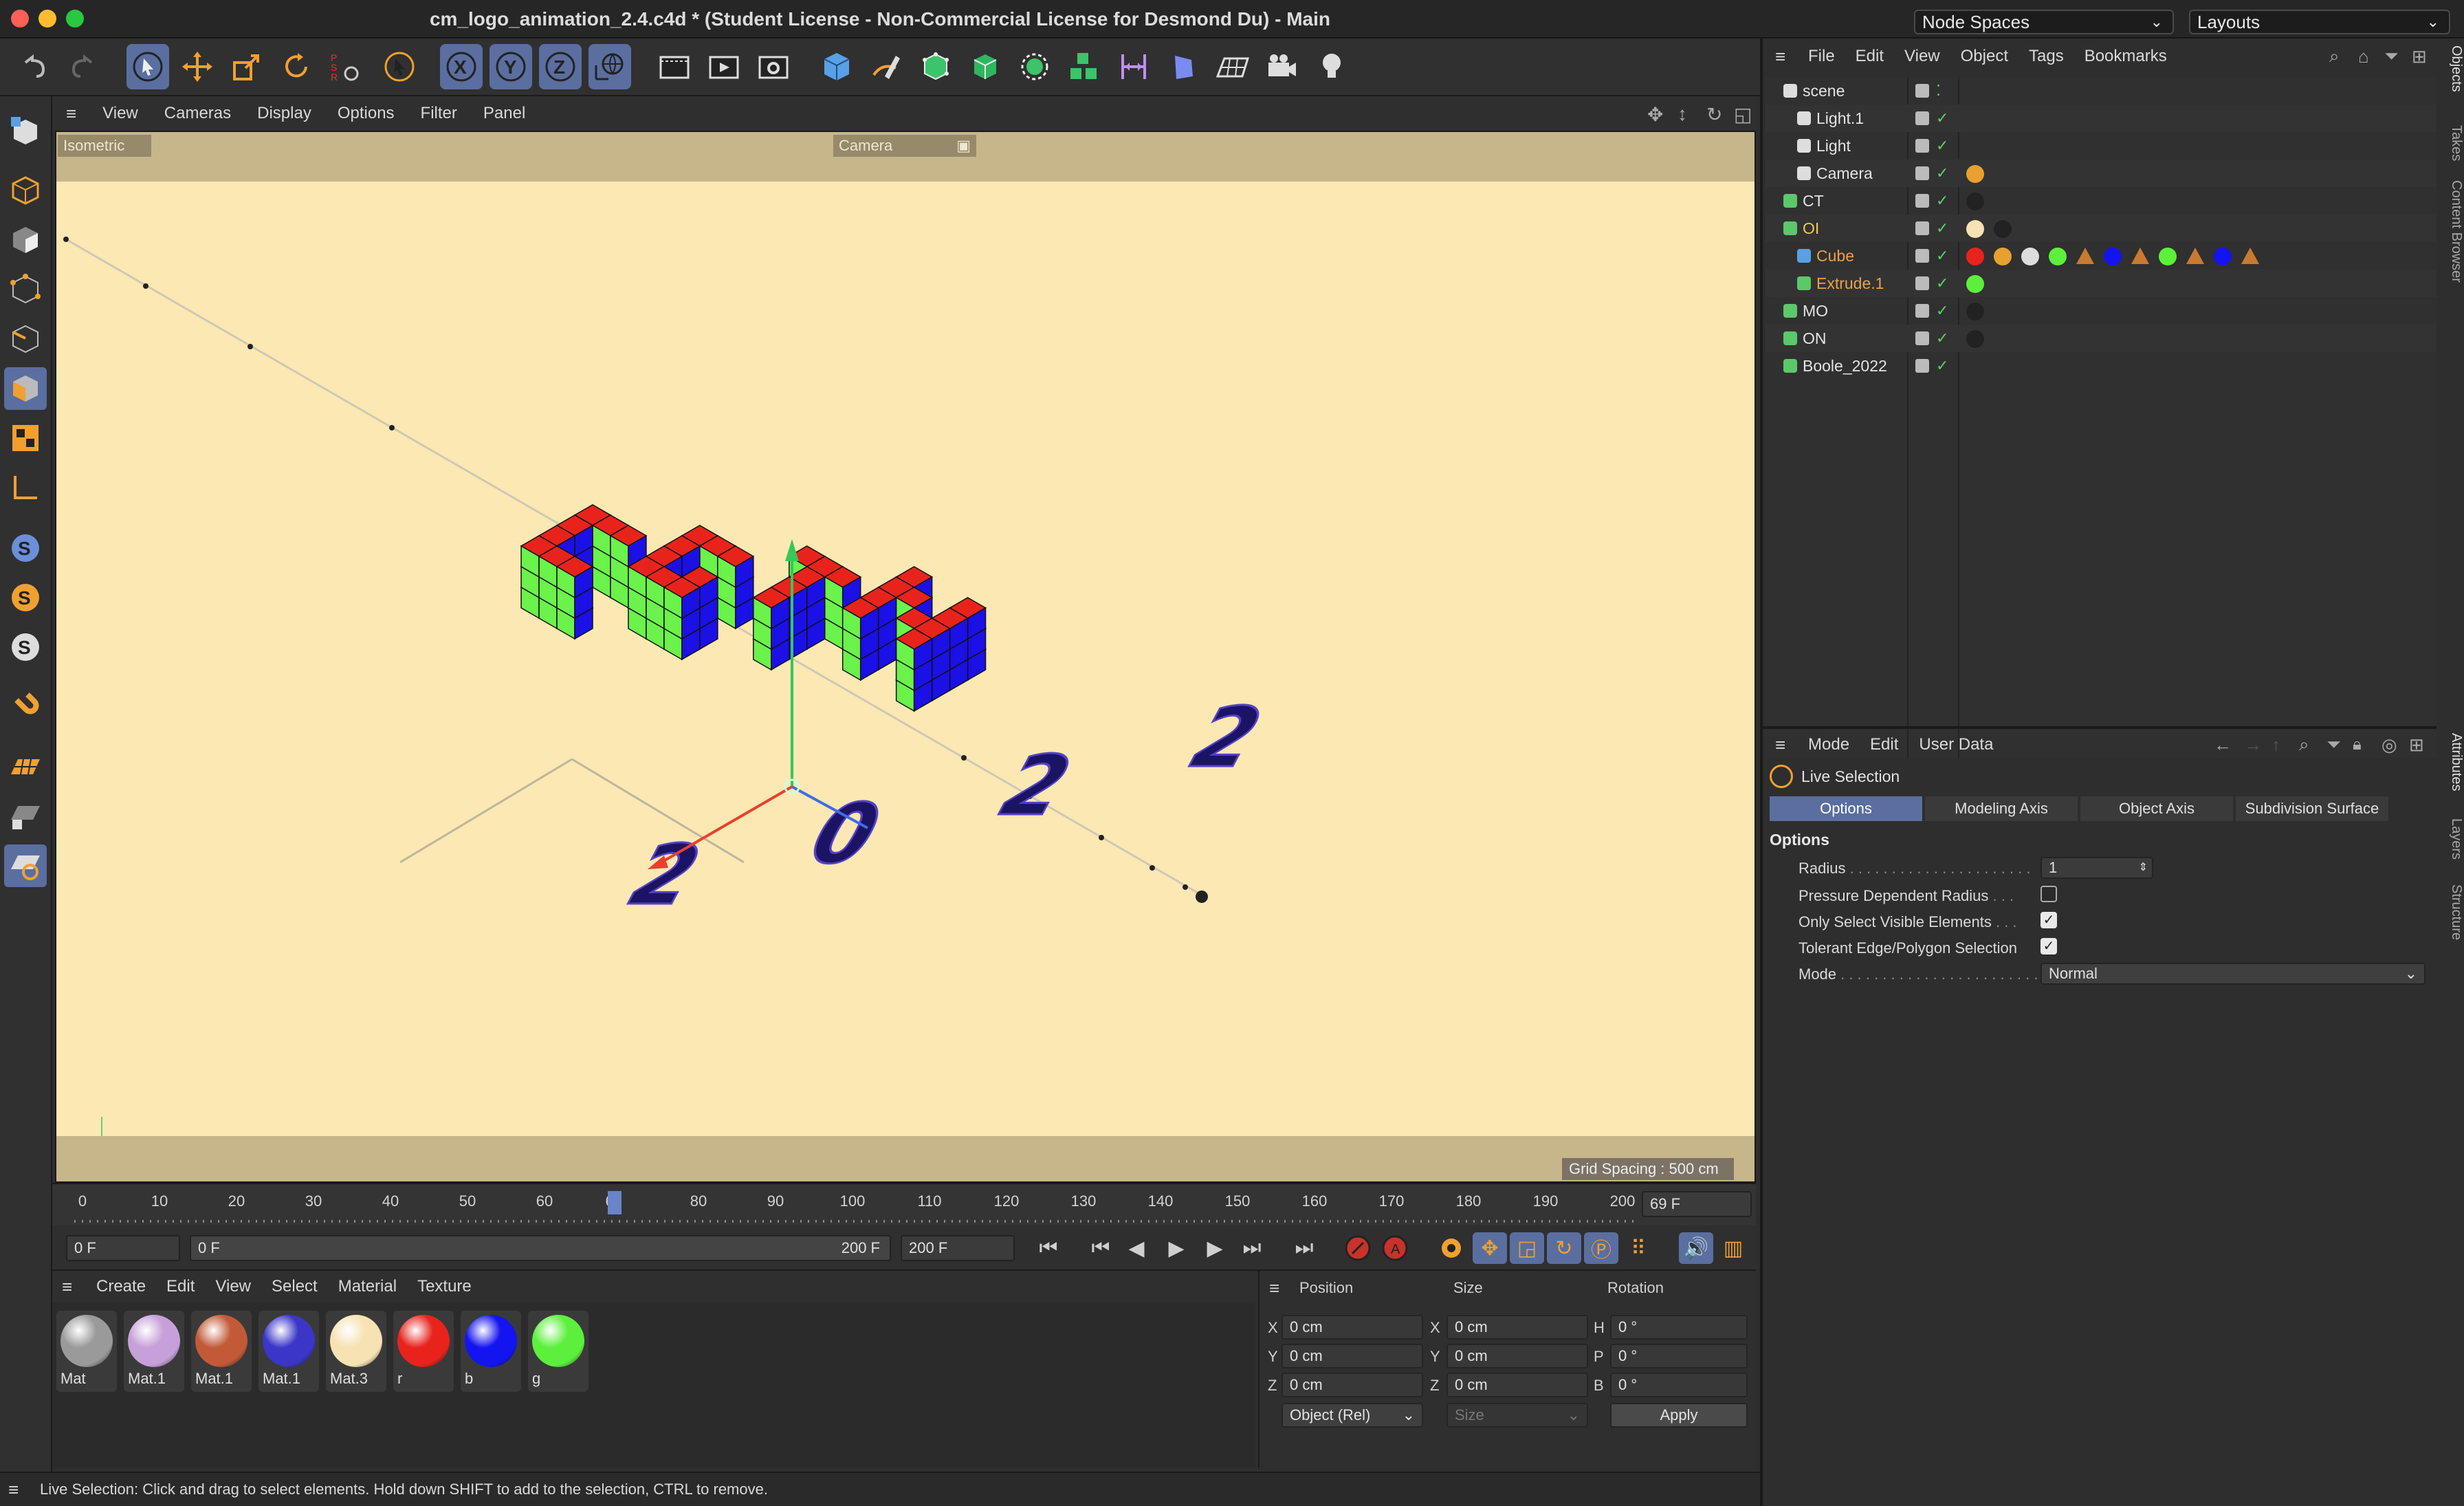  Describe the element at coordinates (504, 113) in the screenshot. I see `viewport-menu-panel: Panel` at that location.